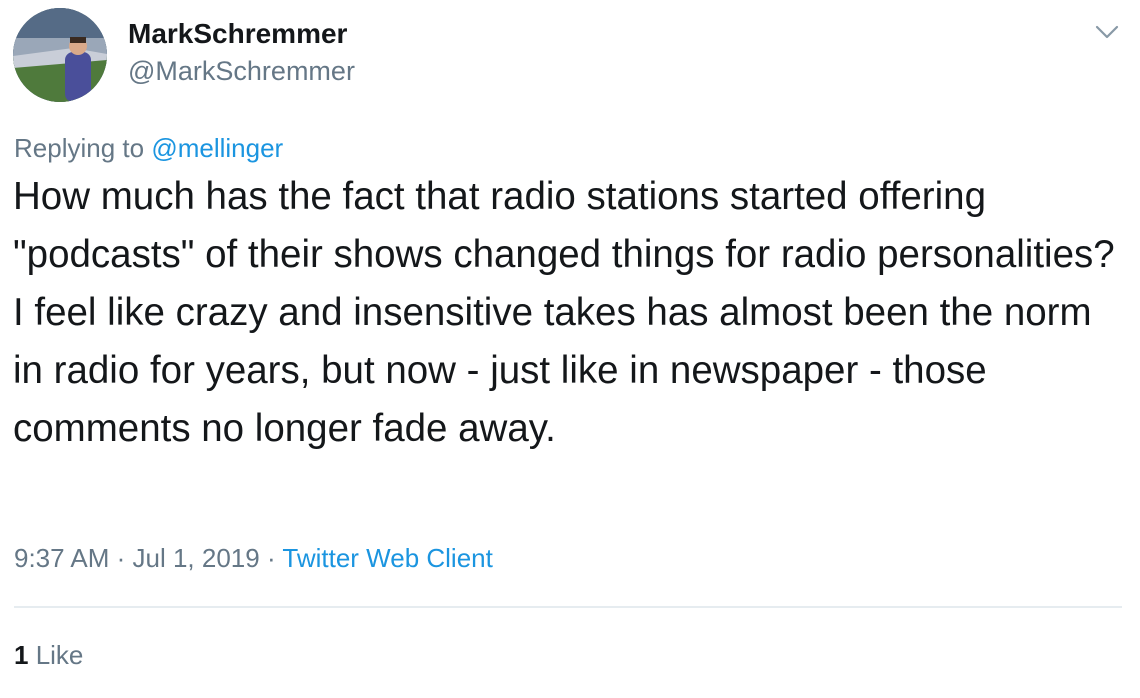  I want to click on display-name: MarkSchremmer, so click(237, 34).